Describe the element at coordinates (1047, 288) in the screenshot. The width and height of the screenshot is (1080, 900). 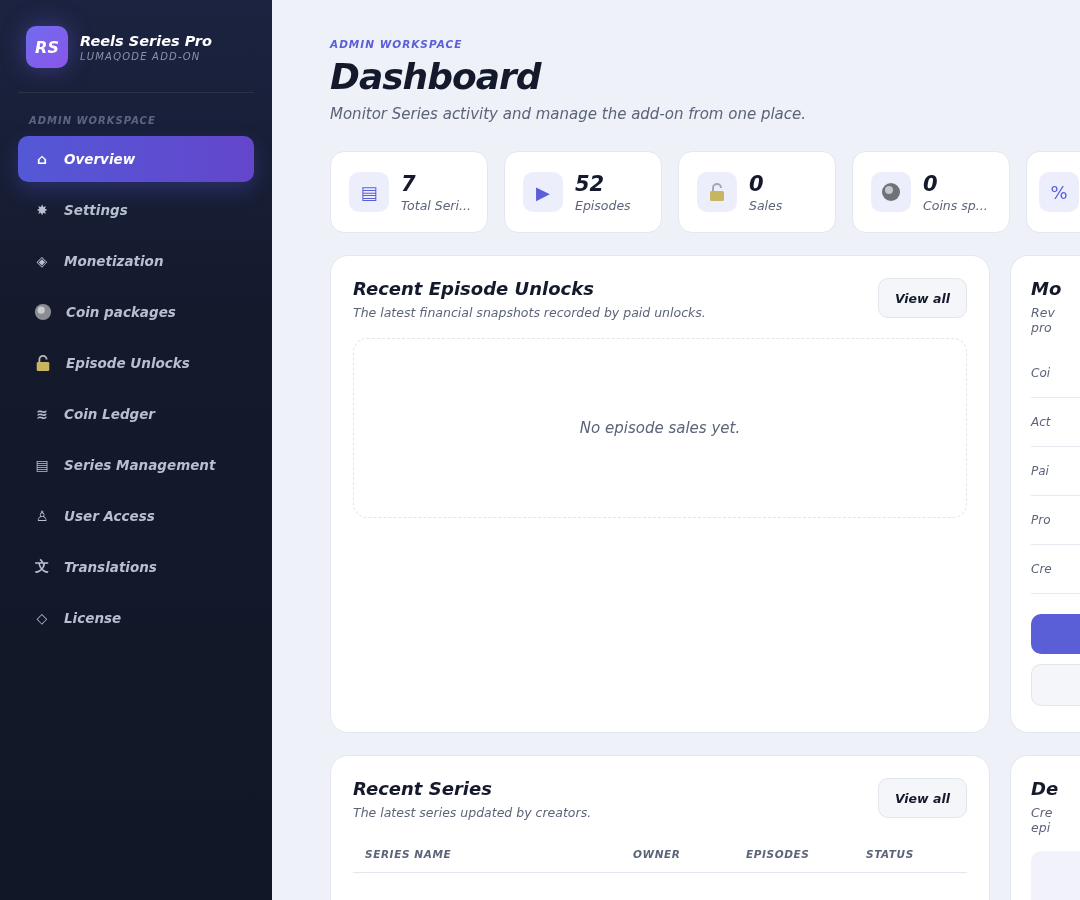
I see `card-title: Mo` at that location.